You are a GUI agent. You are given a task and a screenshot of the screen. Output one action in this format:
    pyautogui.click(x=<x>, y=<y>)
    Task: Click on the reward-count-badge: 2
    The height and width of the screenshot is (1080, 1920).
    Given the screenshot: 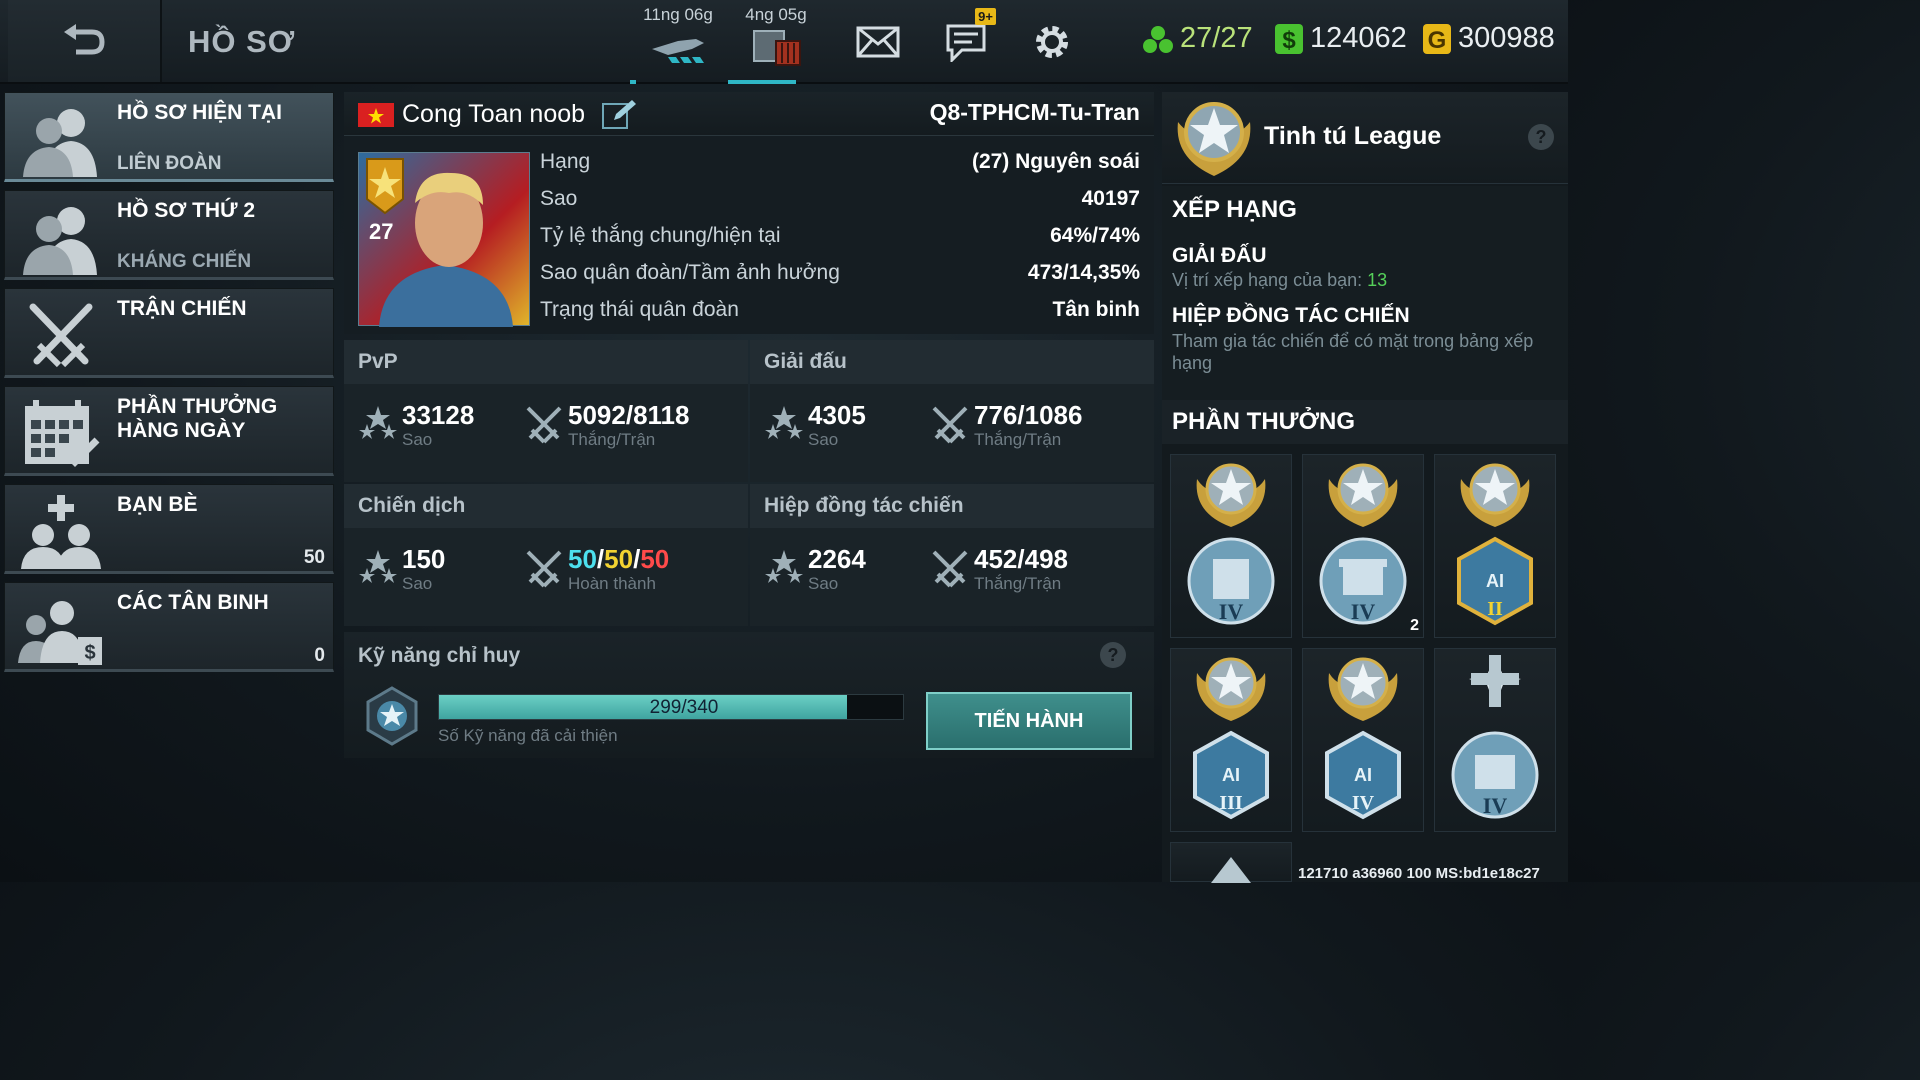 What is the action you would take?
    pyautogui.click(x=1414, y=625)
    